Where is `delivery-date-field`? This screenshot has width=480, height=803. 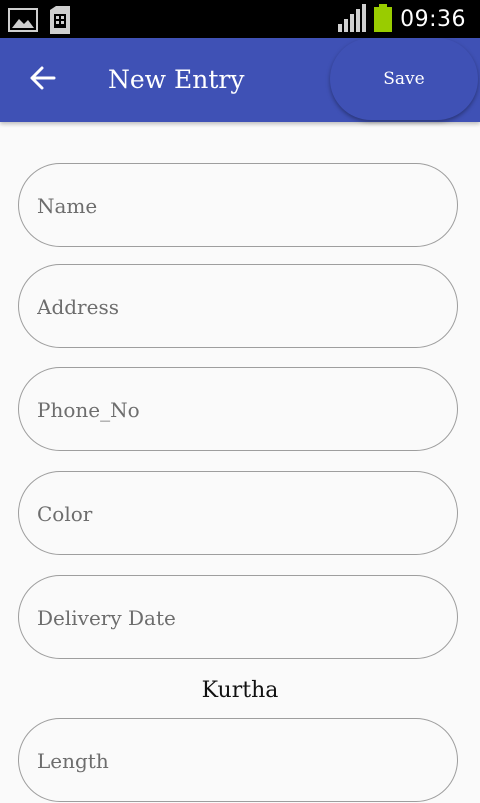 delivery-date-field is located at coordinates (238, 617).